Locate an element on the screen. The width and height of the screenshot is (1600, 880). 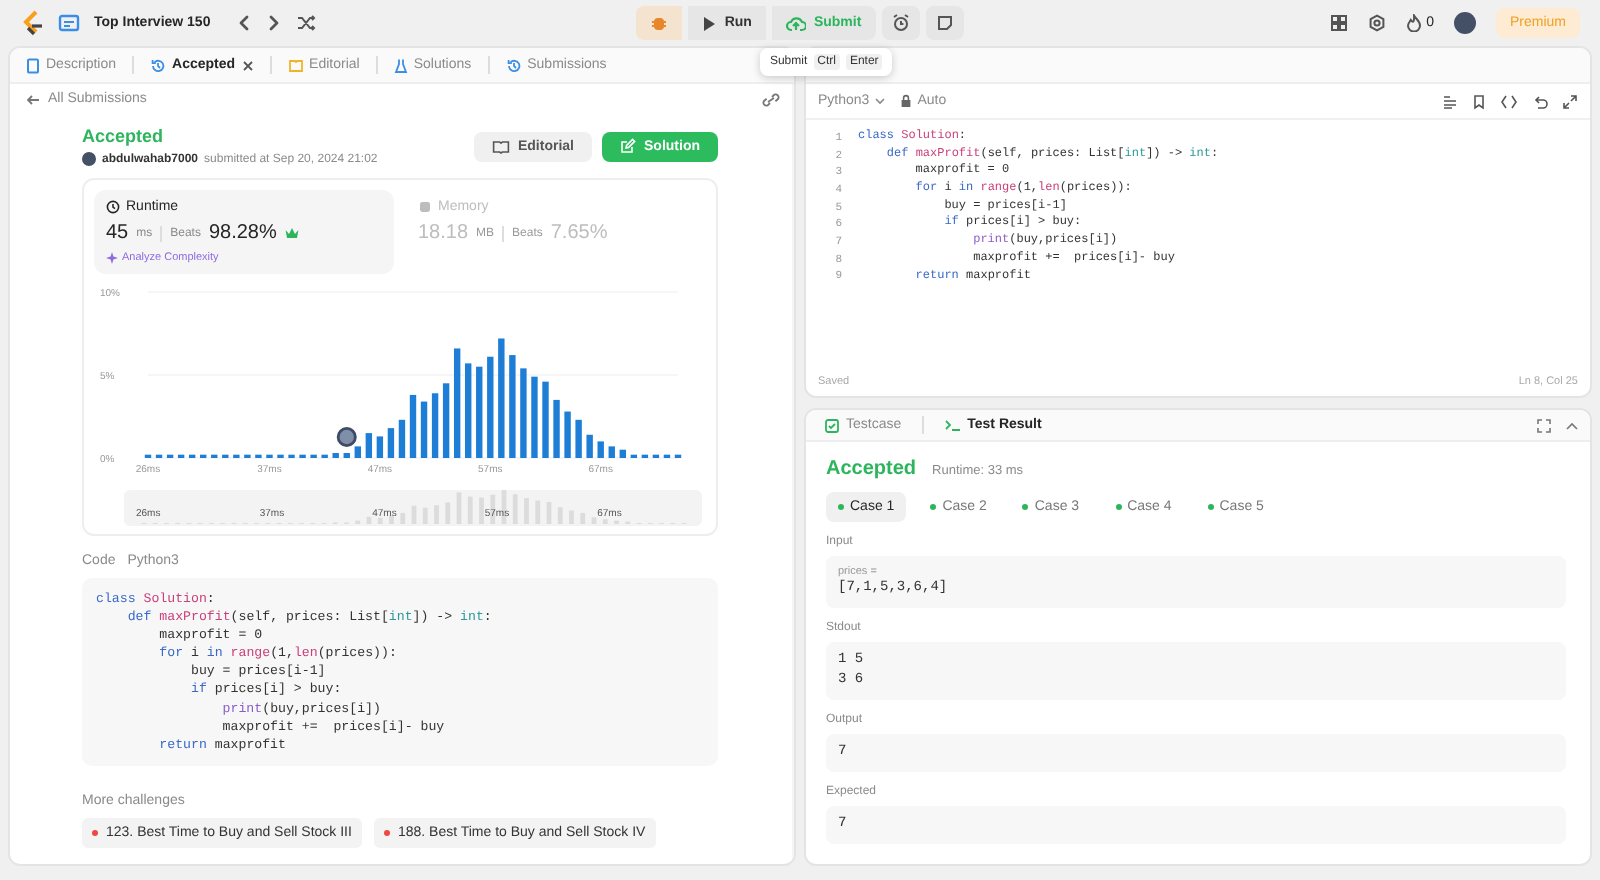
clock-icon is located at coordinates (113, 207).